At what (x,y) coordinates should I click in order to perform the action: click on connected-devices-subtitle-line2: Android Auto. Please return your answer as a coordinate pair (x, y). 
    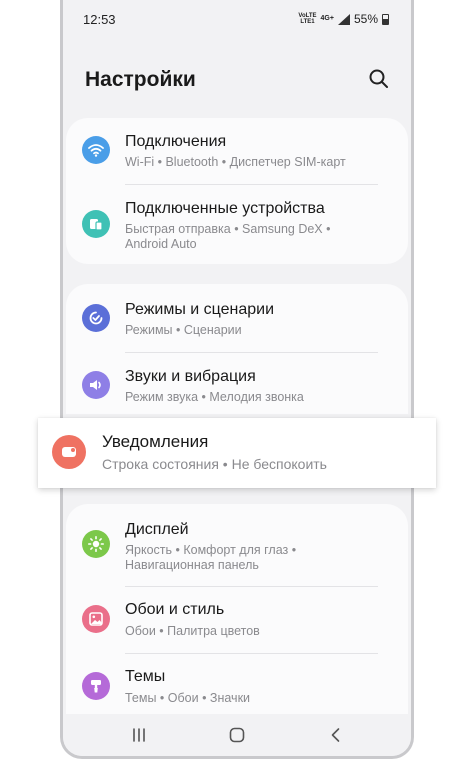
    Looking at the image, I should click on (161, 244).